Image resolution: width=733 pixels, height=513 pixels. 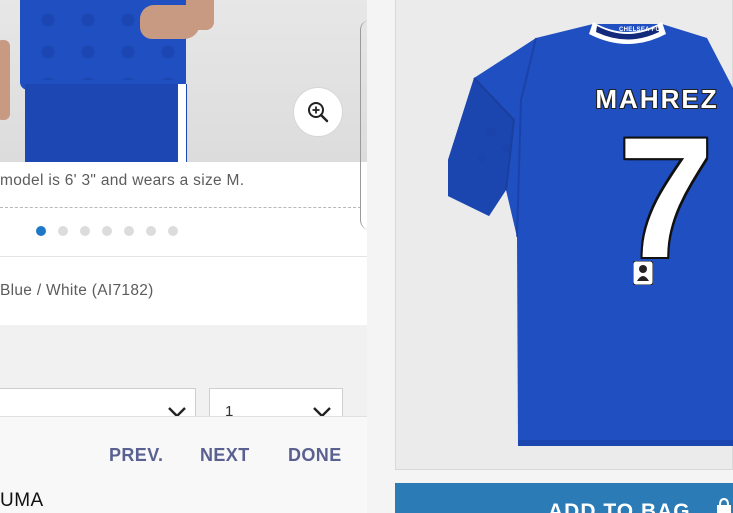 I want to click on divider, so click(x=183, y=256).